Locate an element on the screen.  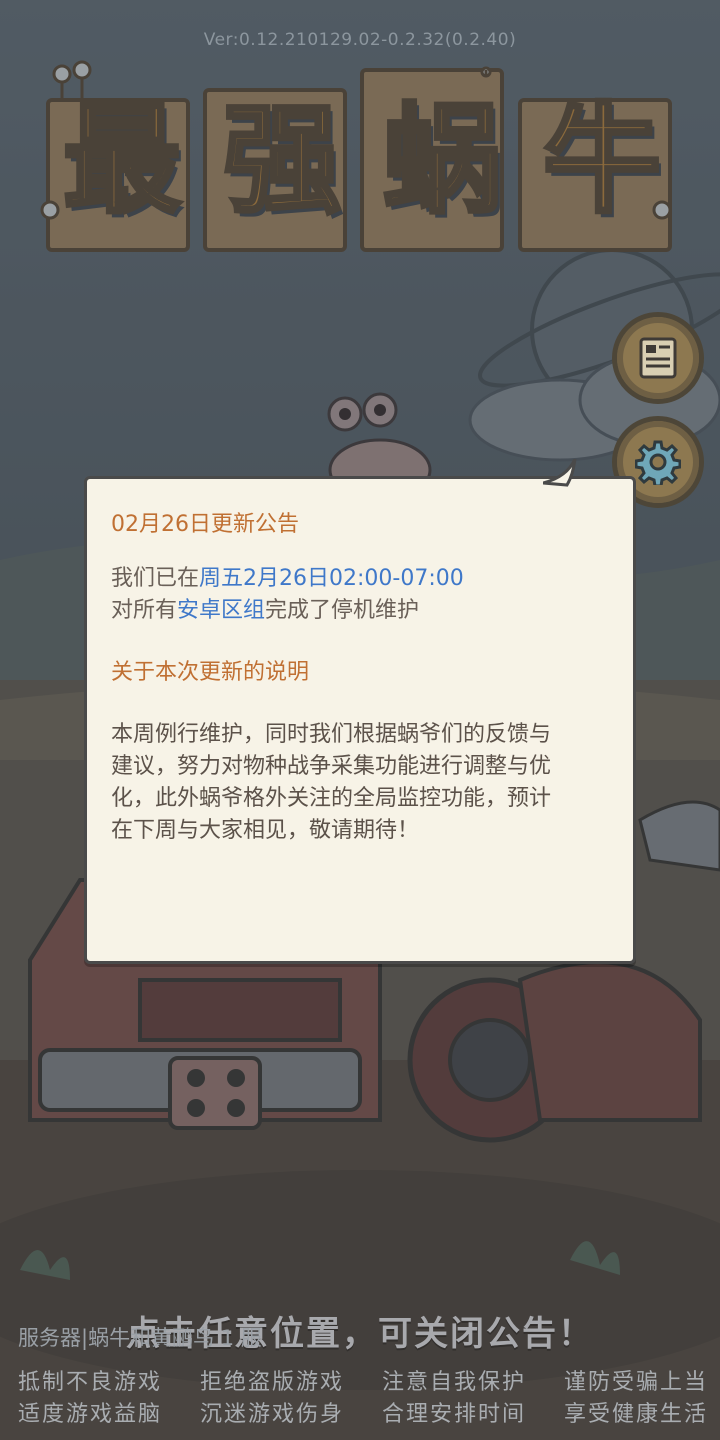
paragraph-line: 在下周与大家相见，敬请期待！ is located at coordinates (265, 830).